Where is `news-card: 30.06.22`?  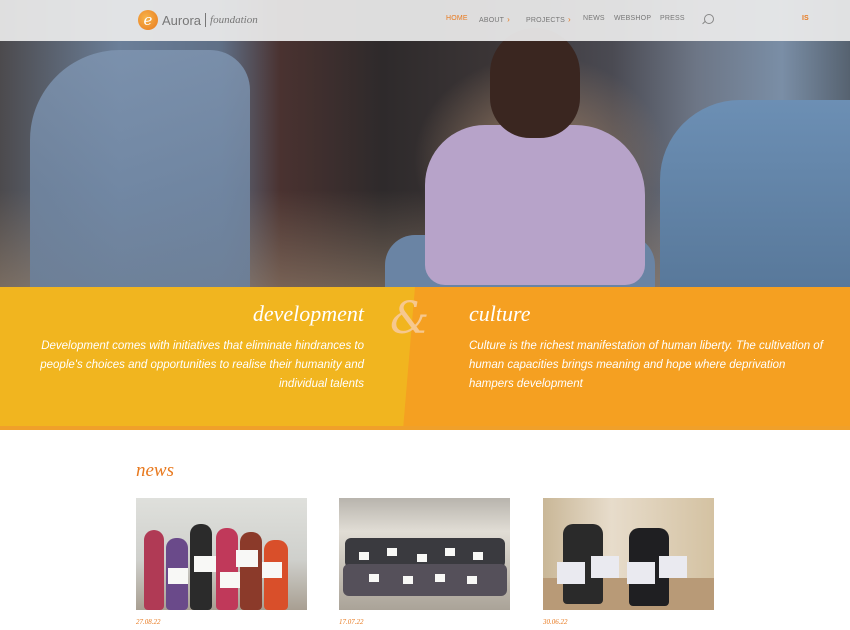
news-card: 30.06.22 is located at coordinates (628, 562).